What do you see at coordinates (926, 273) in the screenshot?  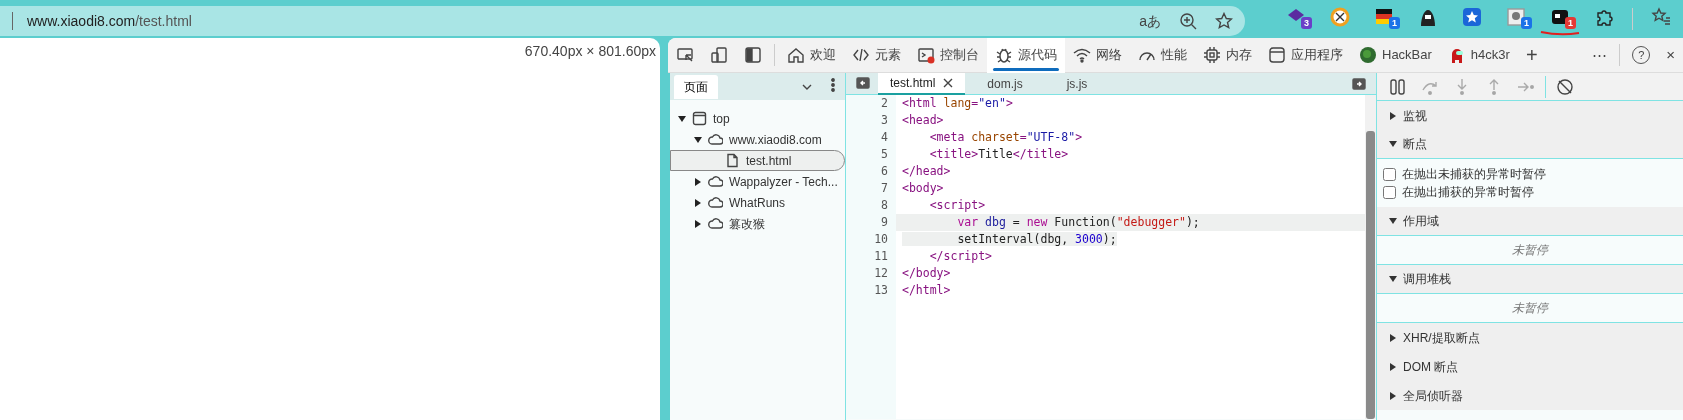 I see `code-line: </body>` at bounding box center [926, 273].